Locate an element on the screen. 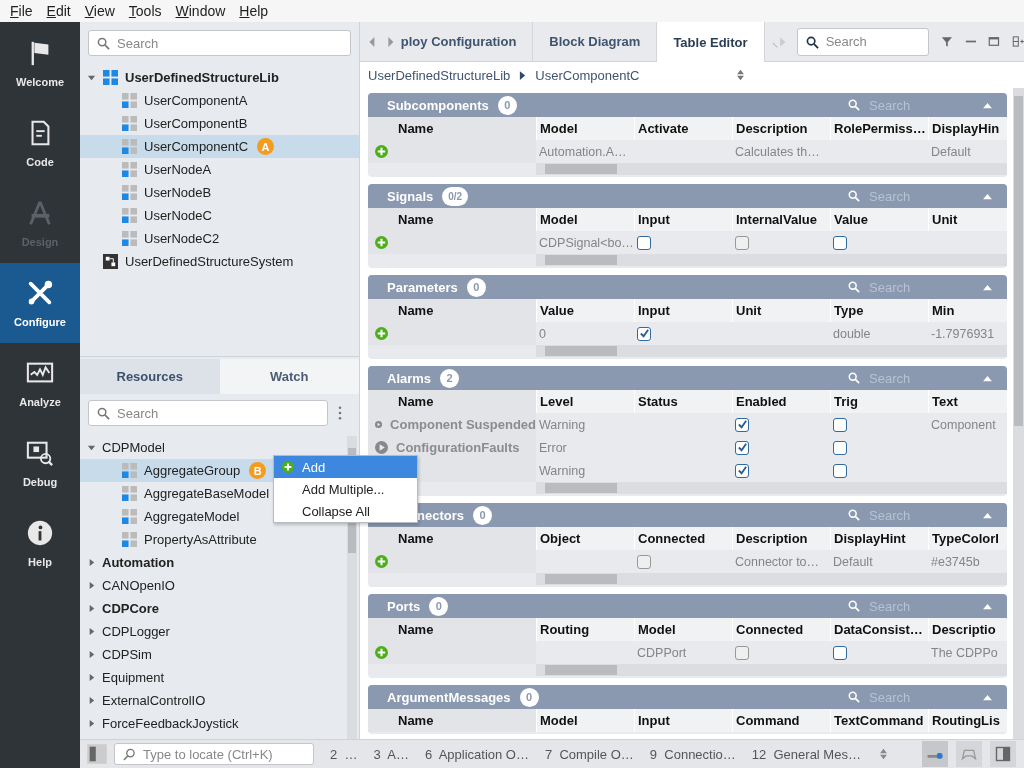 This screenshot has width=1024, height=768. tree-item: CDPCore is located at coordinates (131, 608).